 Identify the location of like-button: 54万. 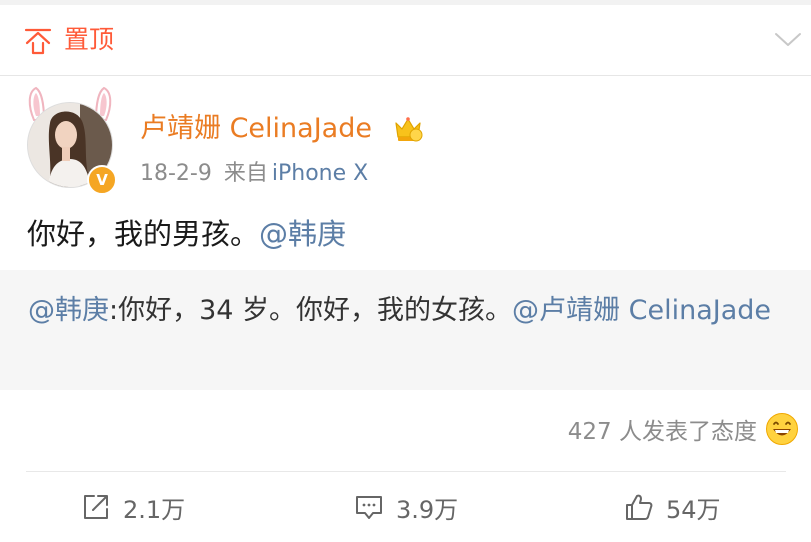
(672, 507).